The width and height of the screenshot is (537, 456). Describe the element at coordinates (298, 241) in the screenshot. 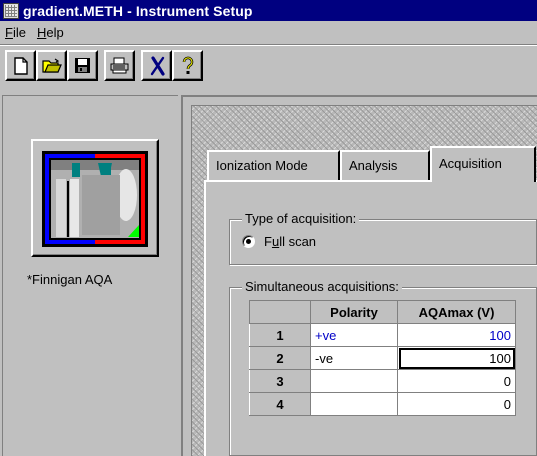

I see `full-scan-suffix: ll scan` at that location.